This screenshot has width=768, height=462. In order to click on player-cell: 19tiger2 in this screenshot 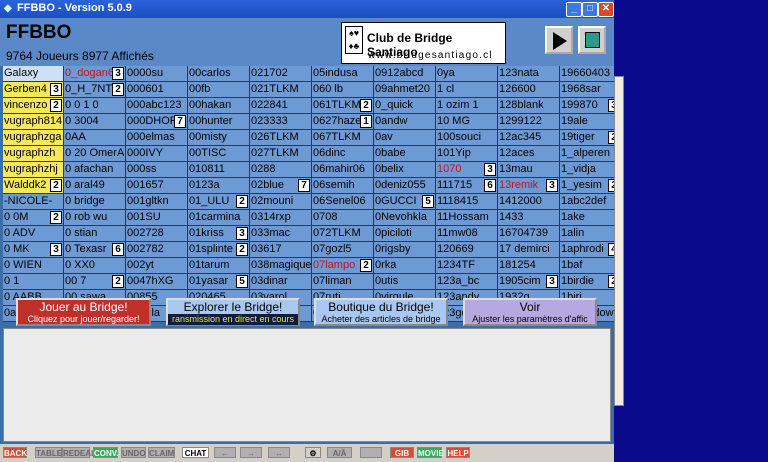, I will do `click(587, 138)`.